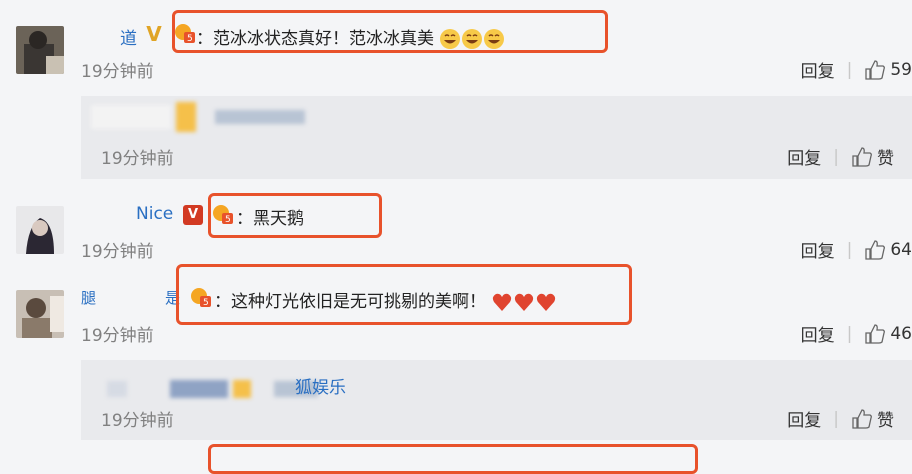 The height and width of the screenshot is (474, 912). Describe the element at coordinates (88, 297) in the screenshot. I see `commenter-name: 腿` at that location.